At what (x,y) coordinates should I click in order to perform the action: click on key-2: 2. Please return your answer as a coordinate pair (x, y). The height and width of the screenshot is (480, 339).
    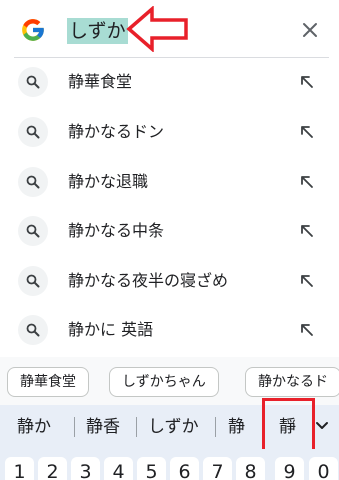
    Looking at the image, I should click on (52, 468).